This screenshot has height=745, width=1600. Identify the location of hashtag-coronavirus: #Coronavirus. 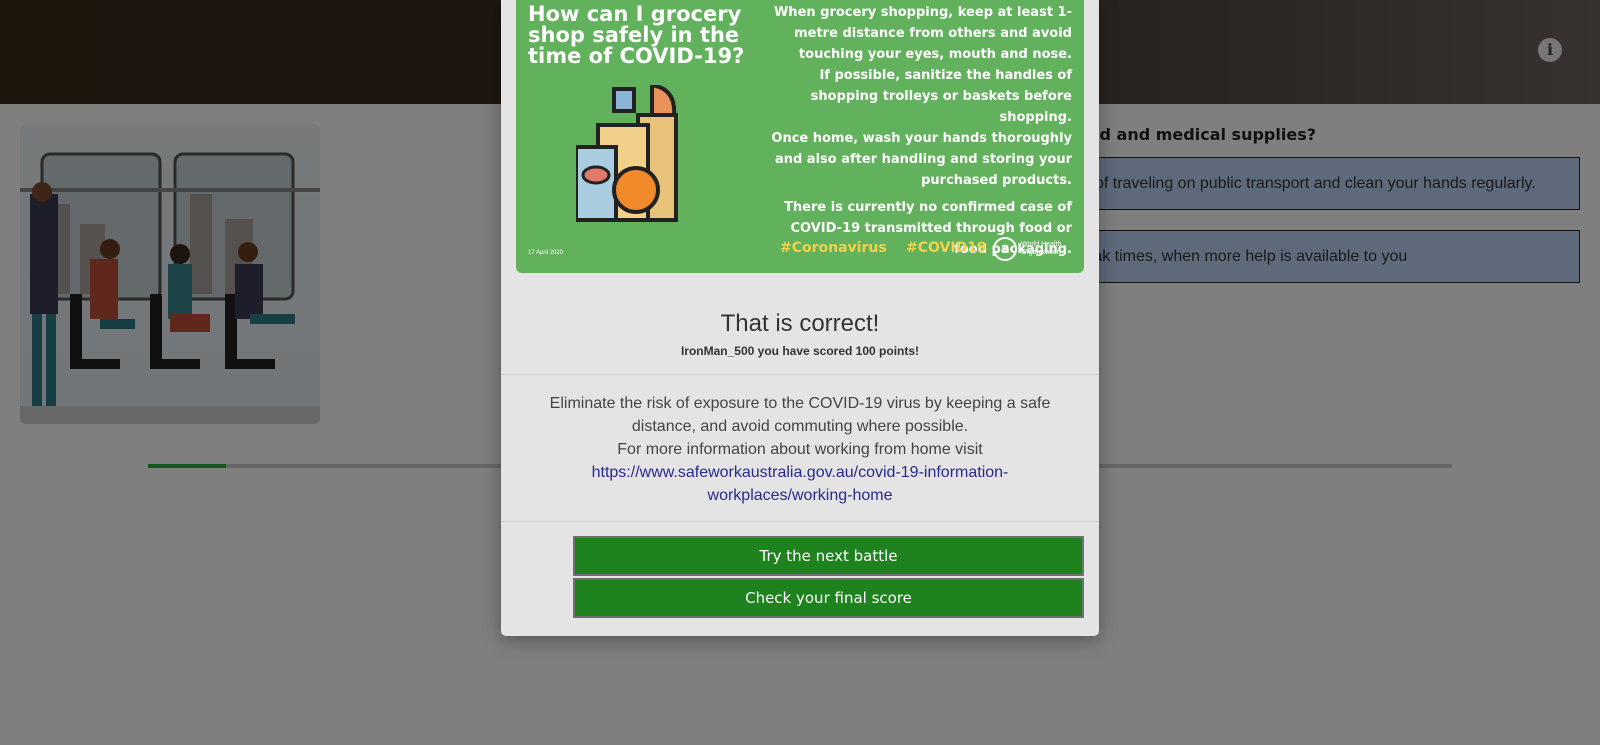
(833, 248).